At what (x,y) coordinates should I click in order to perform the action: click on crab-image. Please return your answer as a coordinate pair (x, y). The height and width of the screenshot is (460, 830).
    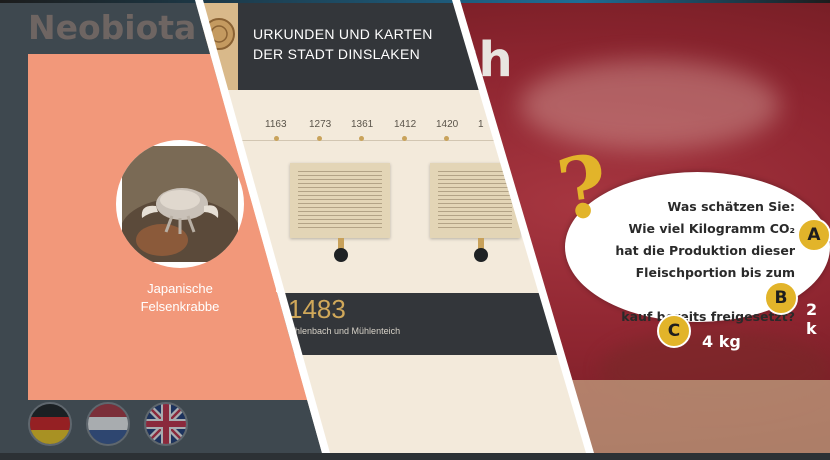
    Looking at the image, I should click on (180, 204).